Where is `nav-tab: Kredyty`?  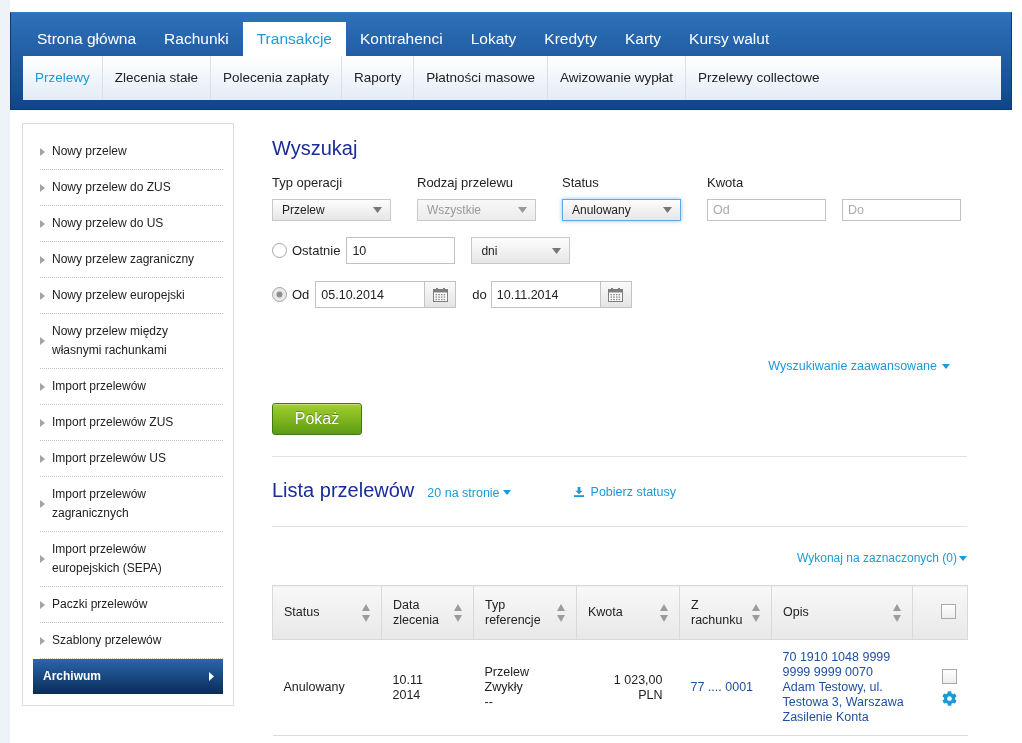
nav-tab: Kredyty is located at coordinates (570, 39).